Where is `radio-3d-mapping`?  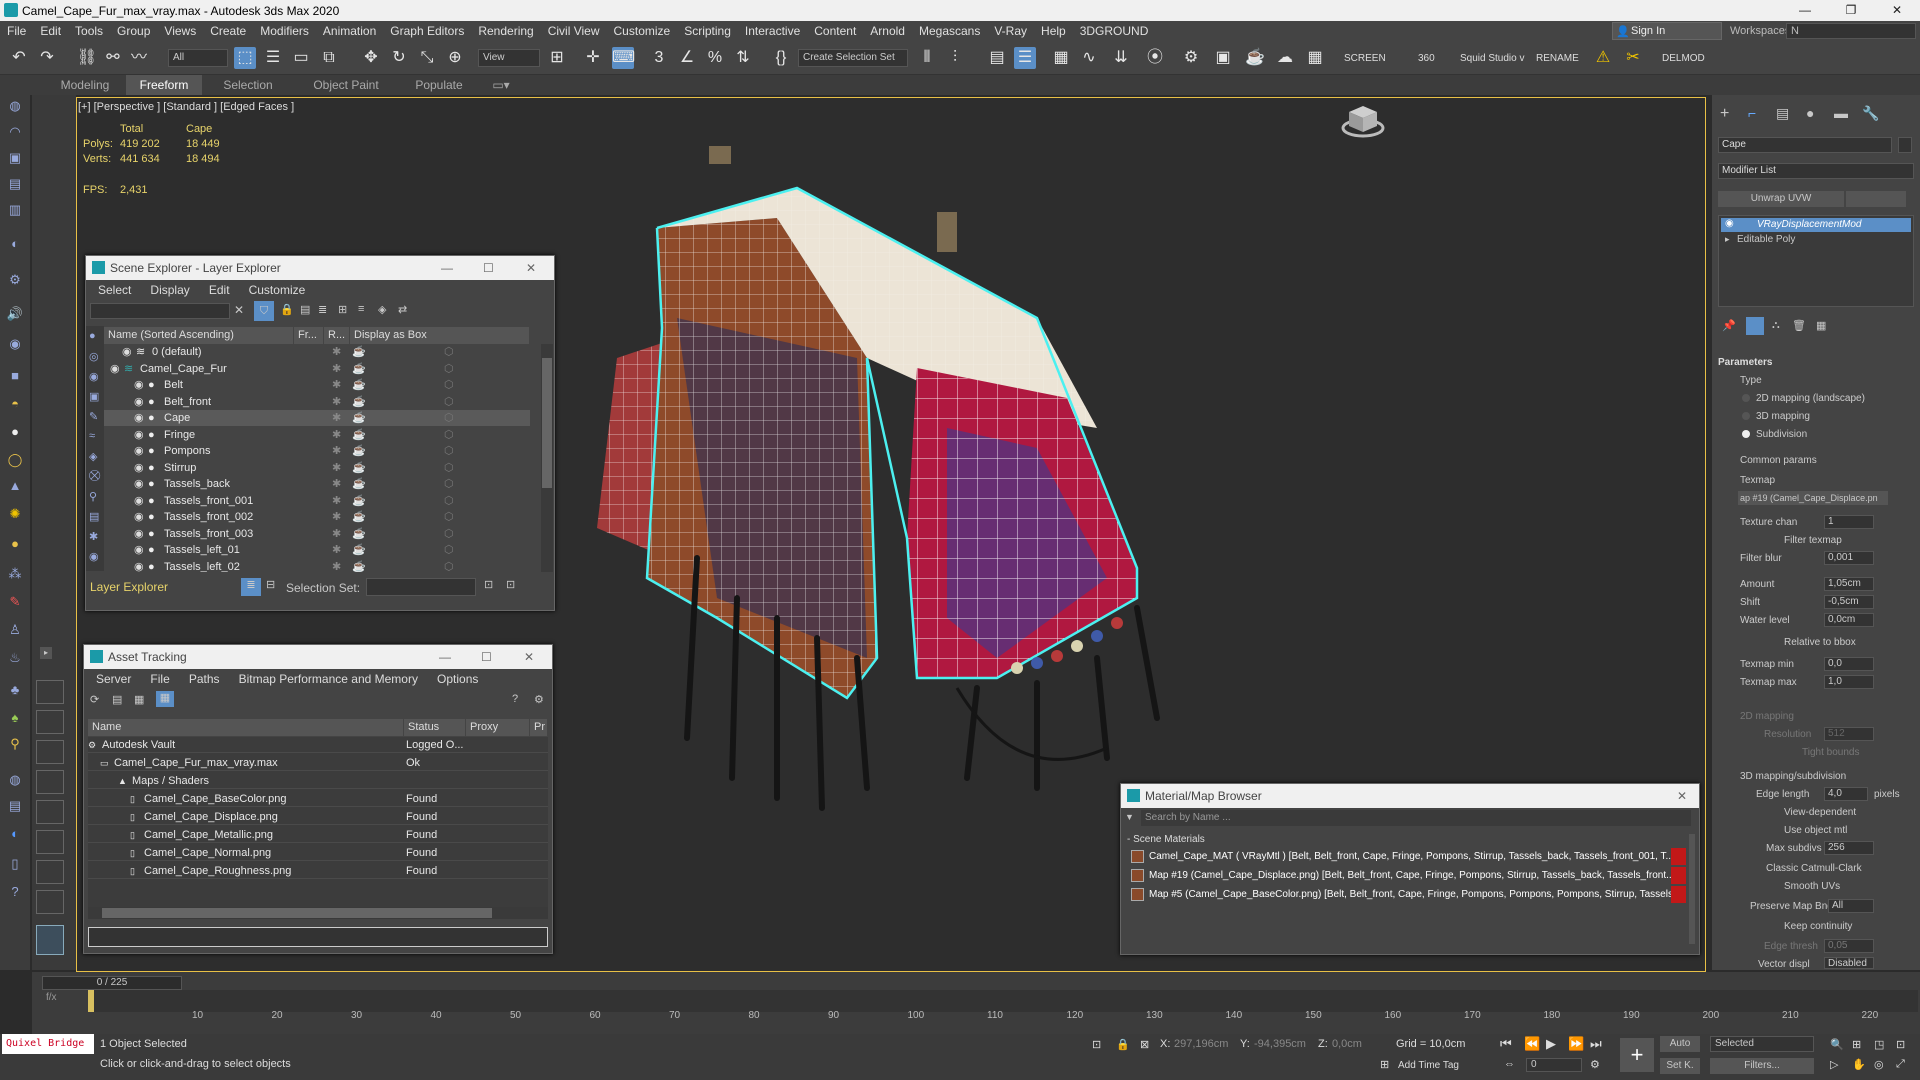 radio-3d-mapping is located at coordinates (1746, 416).